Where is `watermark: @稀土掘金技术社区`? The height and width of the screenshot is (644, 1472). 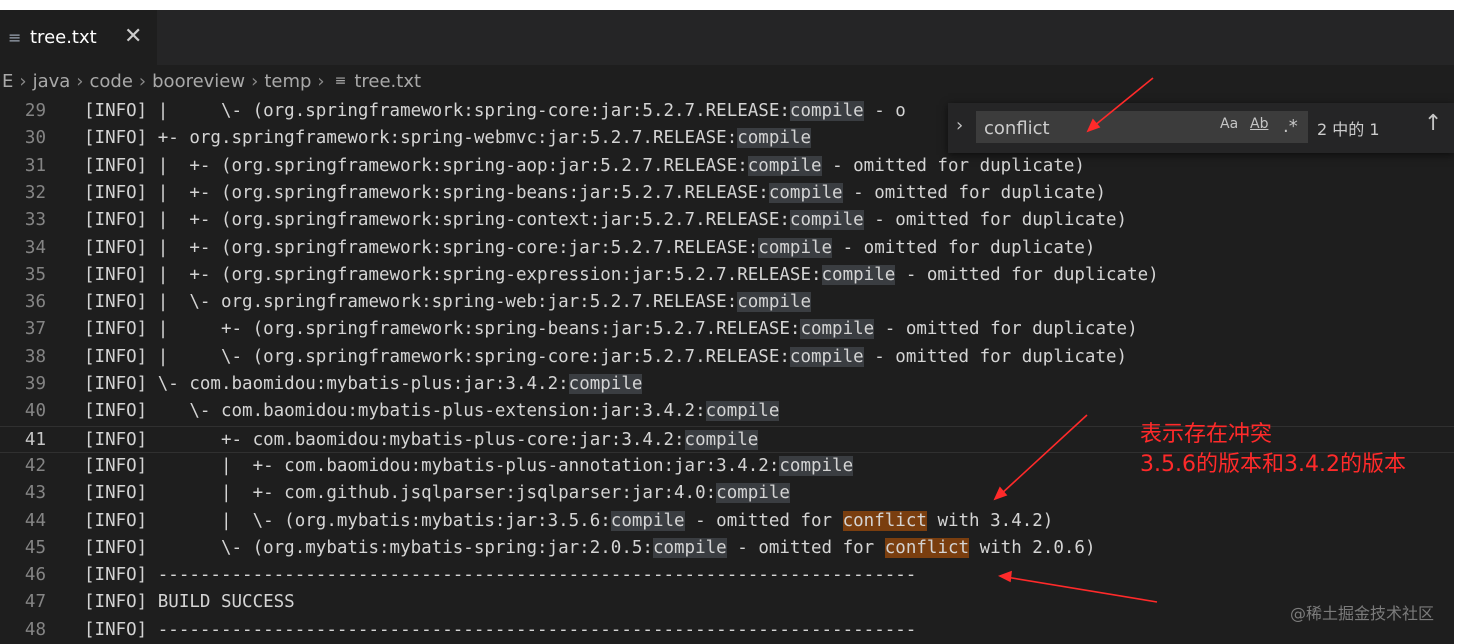 watermark: @稀土掘金技术社区 is located at coordinates (1362, 612).